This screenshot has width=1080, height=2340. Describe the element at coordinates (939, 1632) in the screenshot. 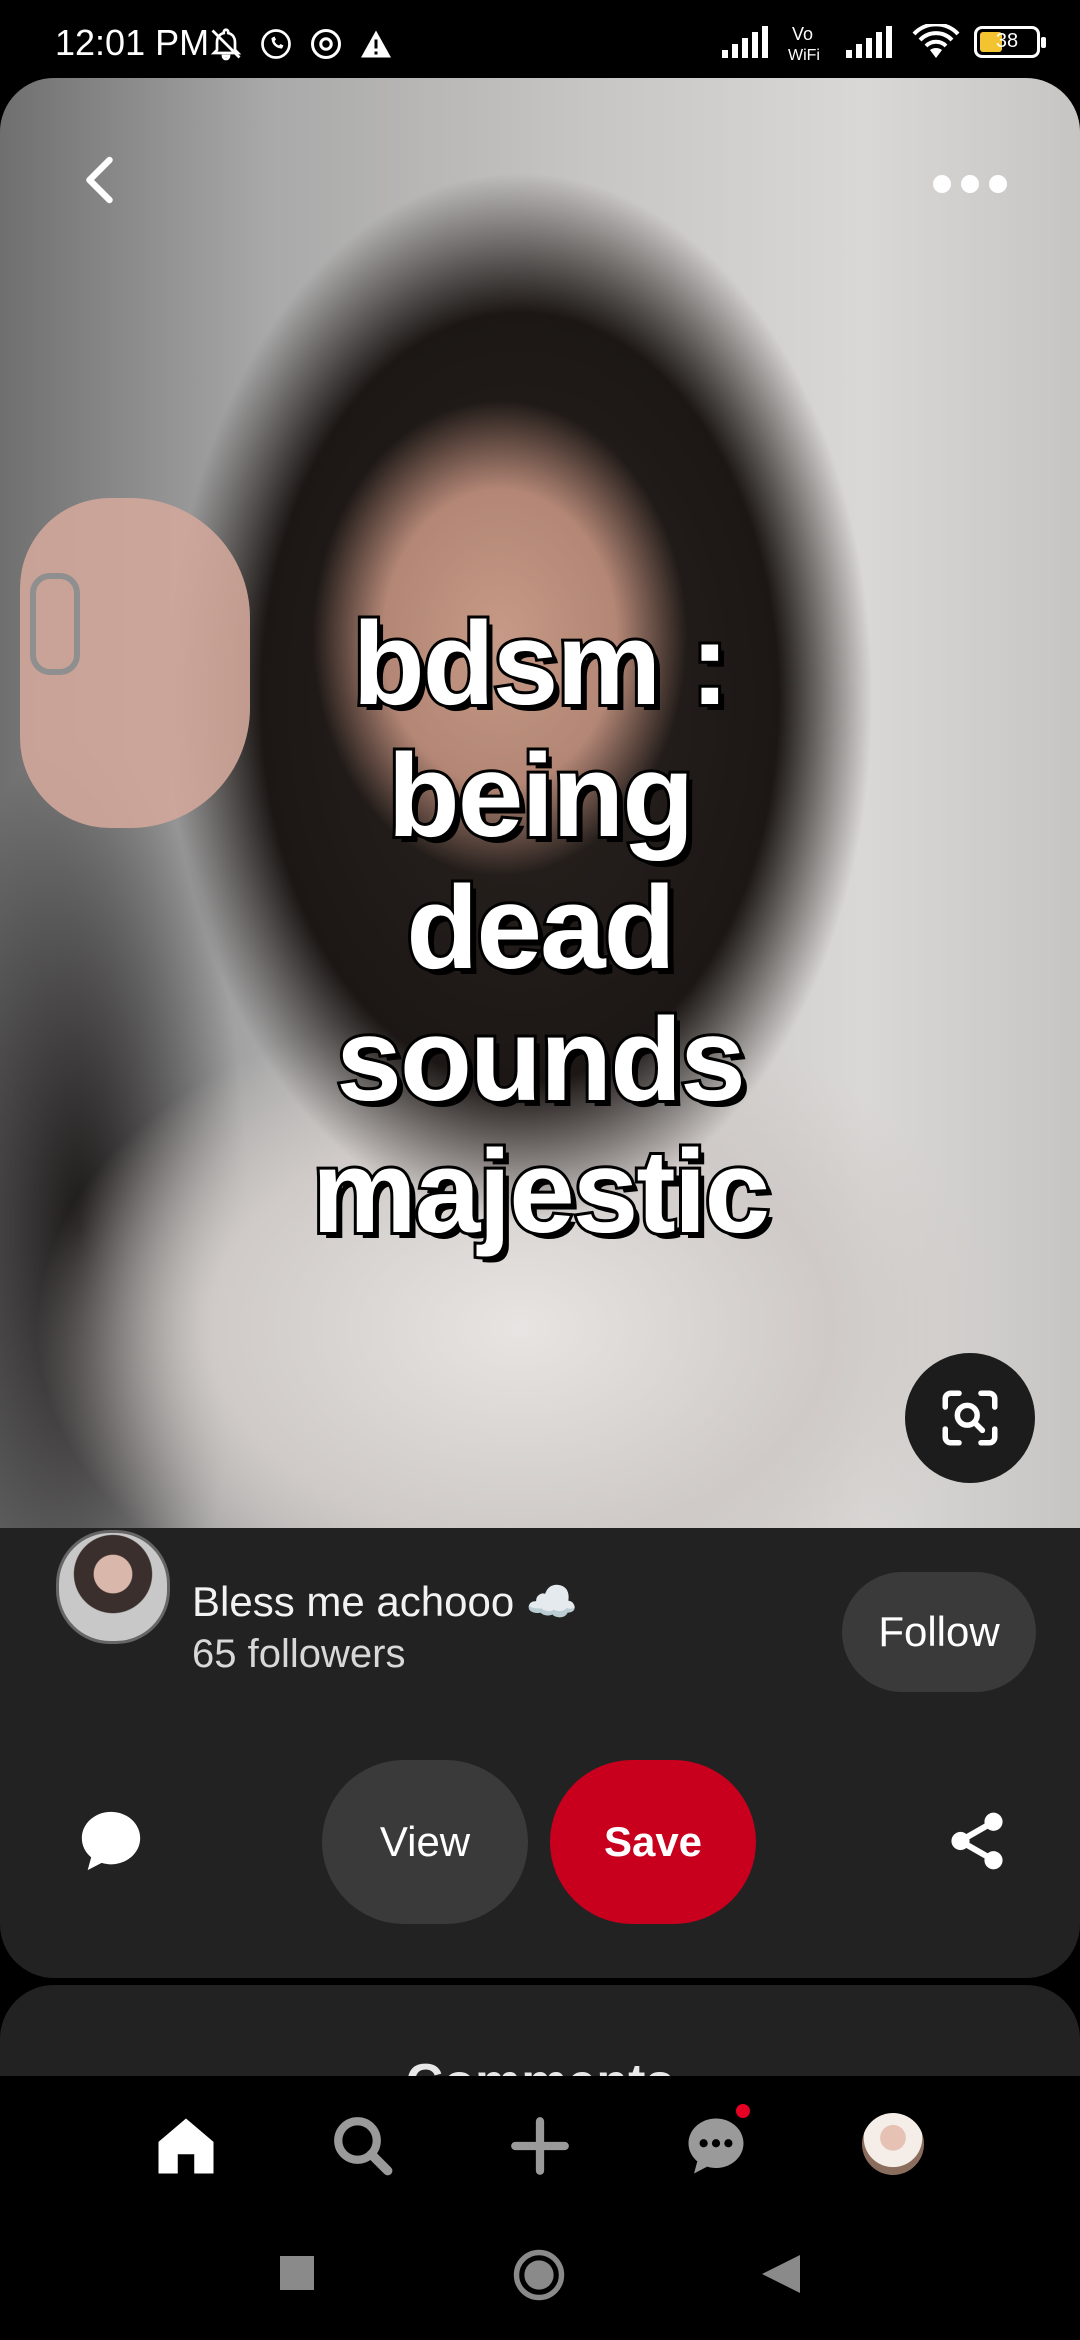

I see `follow-button: Follow` at that location.